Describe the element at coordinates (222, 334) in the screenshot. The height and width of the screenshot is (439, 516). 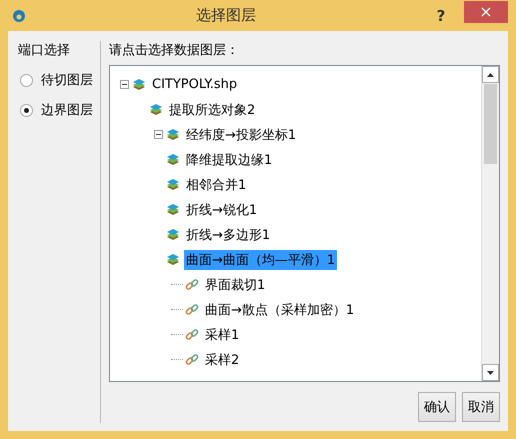
I see `tree-item: 采样1` at that location.